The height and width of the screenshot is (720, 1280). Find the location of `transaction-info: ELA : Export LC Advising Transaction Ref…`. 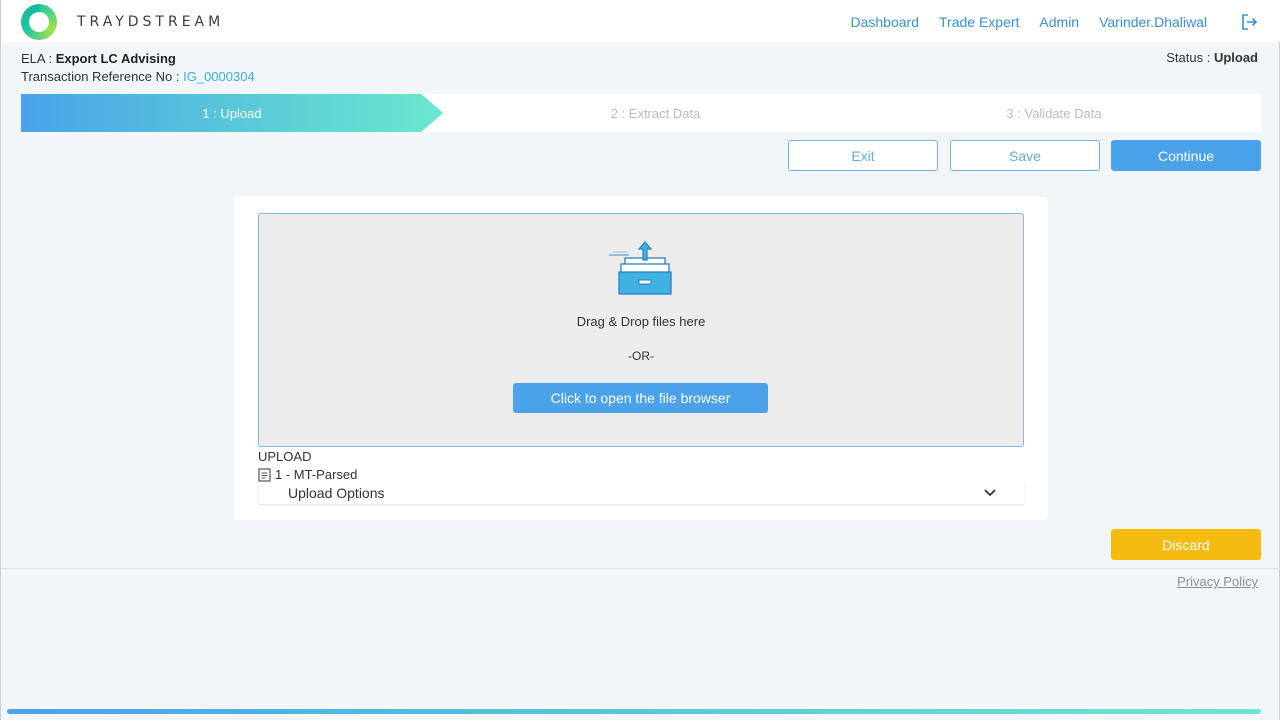

transaction-info: ELA : Export LC Advising Transaction Ref… is located at coordinates (138, 68).